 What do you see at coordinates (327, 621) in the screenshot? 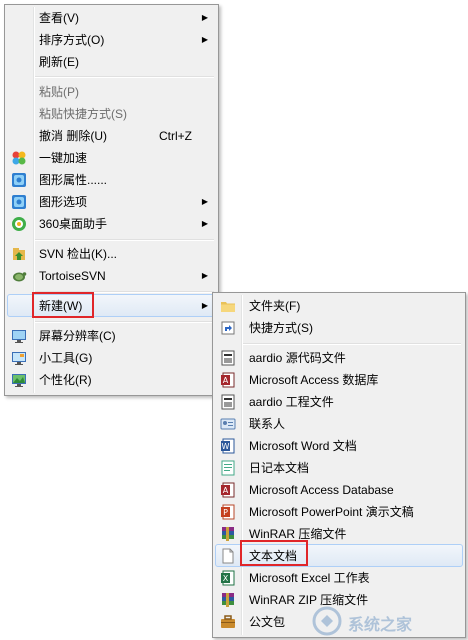
I see `watermark-logo-icon` at bounding box center [327, 621].